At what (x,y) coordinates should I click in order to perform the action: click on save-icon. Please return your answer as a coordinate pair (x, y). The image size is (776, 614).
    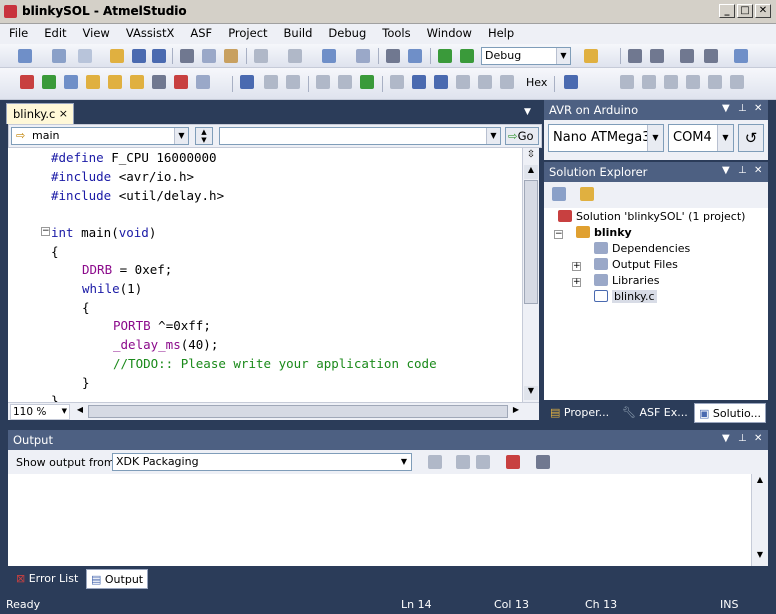
    Looking at the image, I should click on (139, 56).